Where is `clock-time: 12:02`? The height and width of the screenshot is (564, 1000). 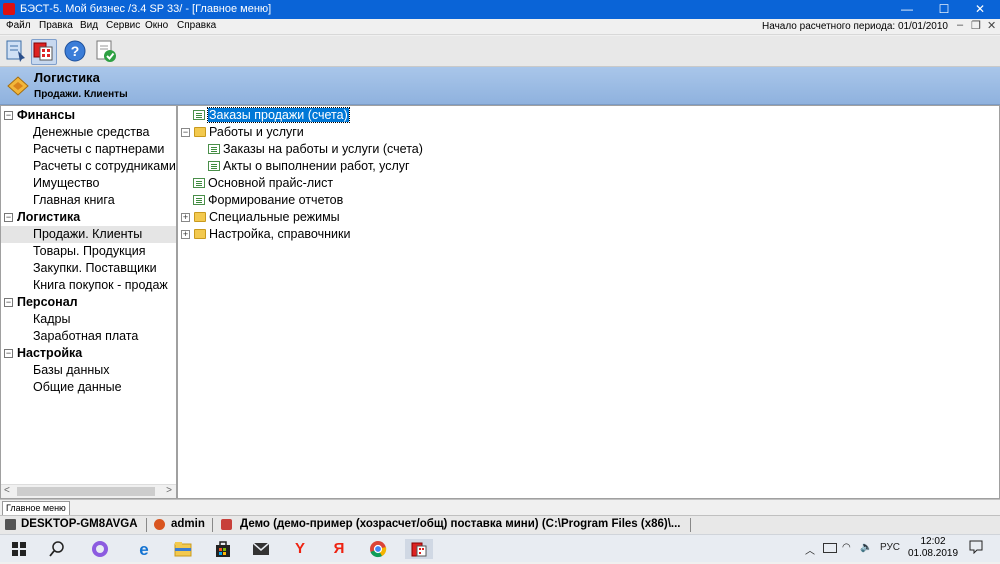
clock-time: 12:02 is located at coordinates (933, 541).